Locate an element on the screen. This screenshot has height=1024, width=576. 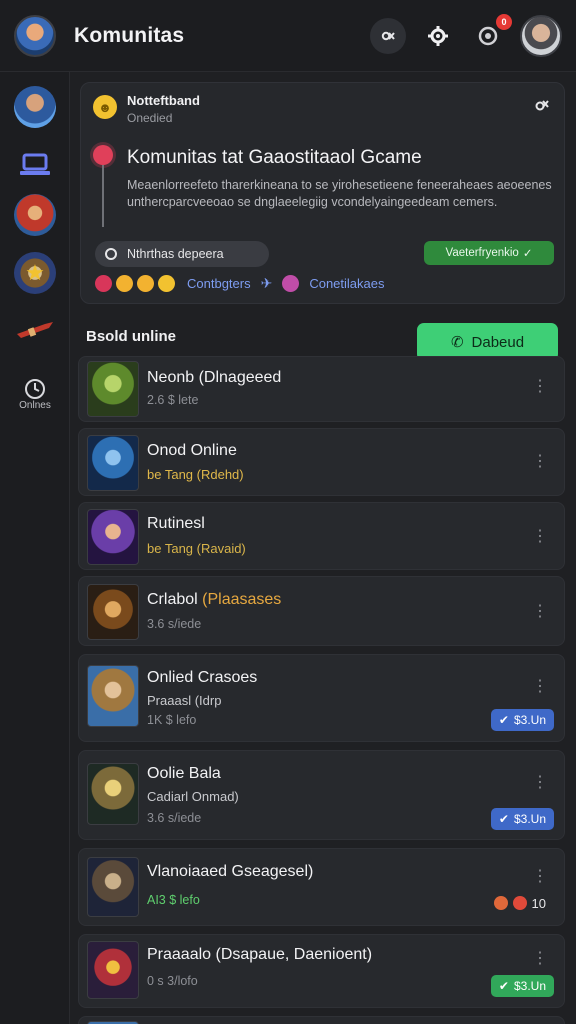
sidebar-item-profile is located at coordinates (35, 107).